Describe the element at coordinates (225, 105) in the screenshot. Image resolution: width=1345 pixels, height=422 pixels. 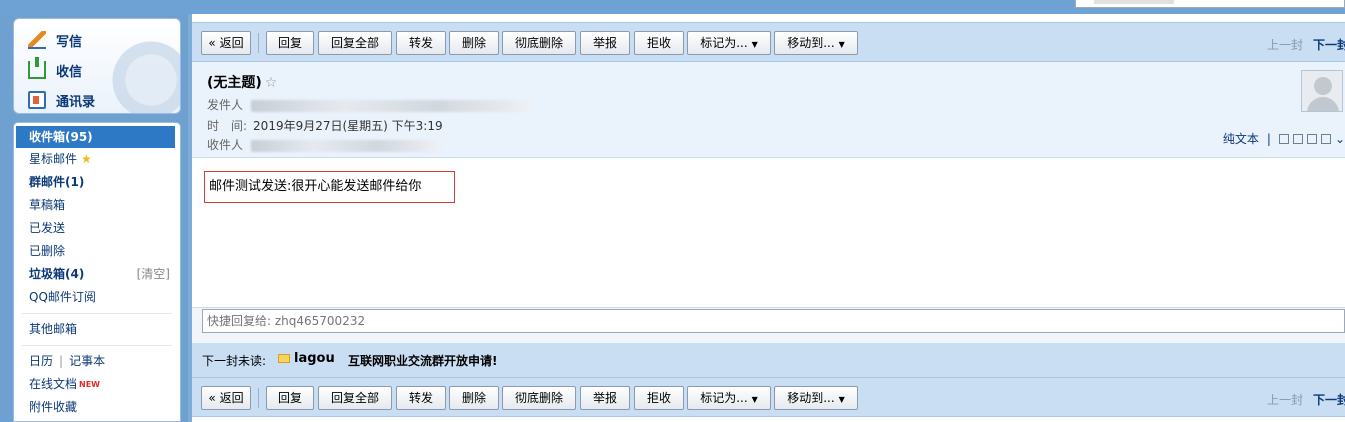
I see `from-label: 发件人` at that location.